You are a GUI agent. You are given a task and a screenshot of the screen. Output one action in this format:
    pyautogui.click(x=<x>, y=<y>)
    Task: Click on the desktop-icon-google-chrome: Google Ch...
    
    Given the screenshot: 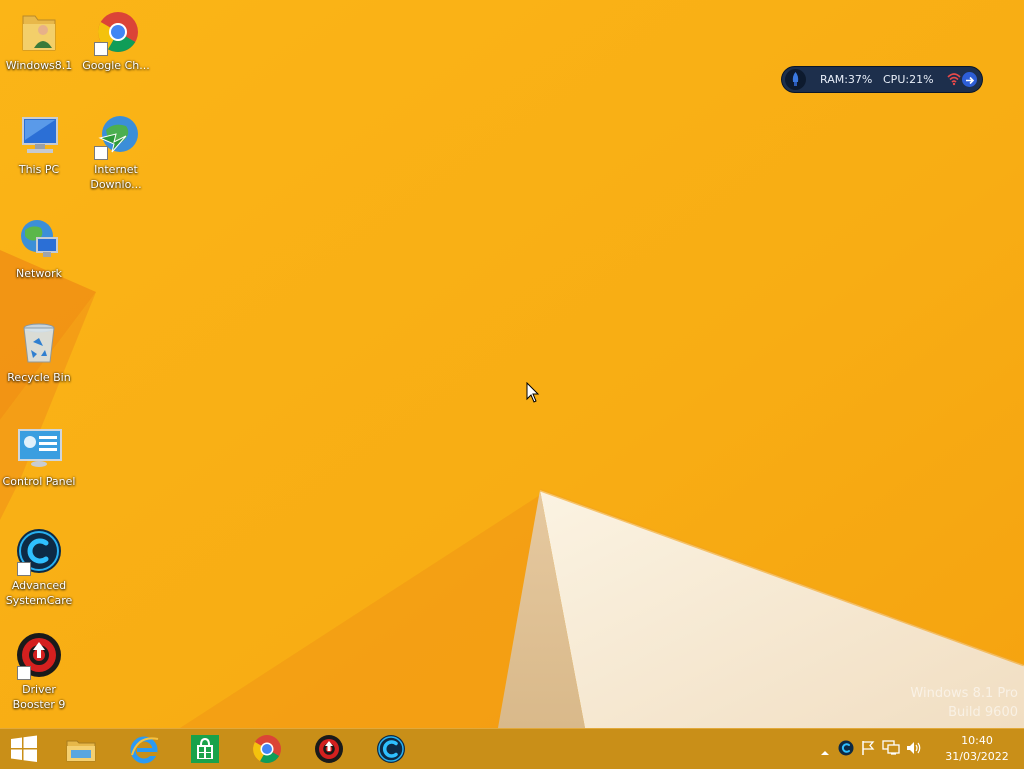 What is the action you would take?
    pyautogui.click(x=116, y=40)
    